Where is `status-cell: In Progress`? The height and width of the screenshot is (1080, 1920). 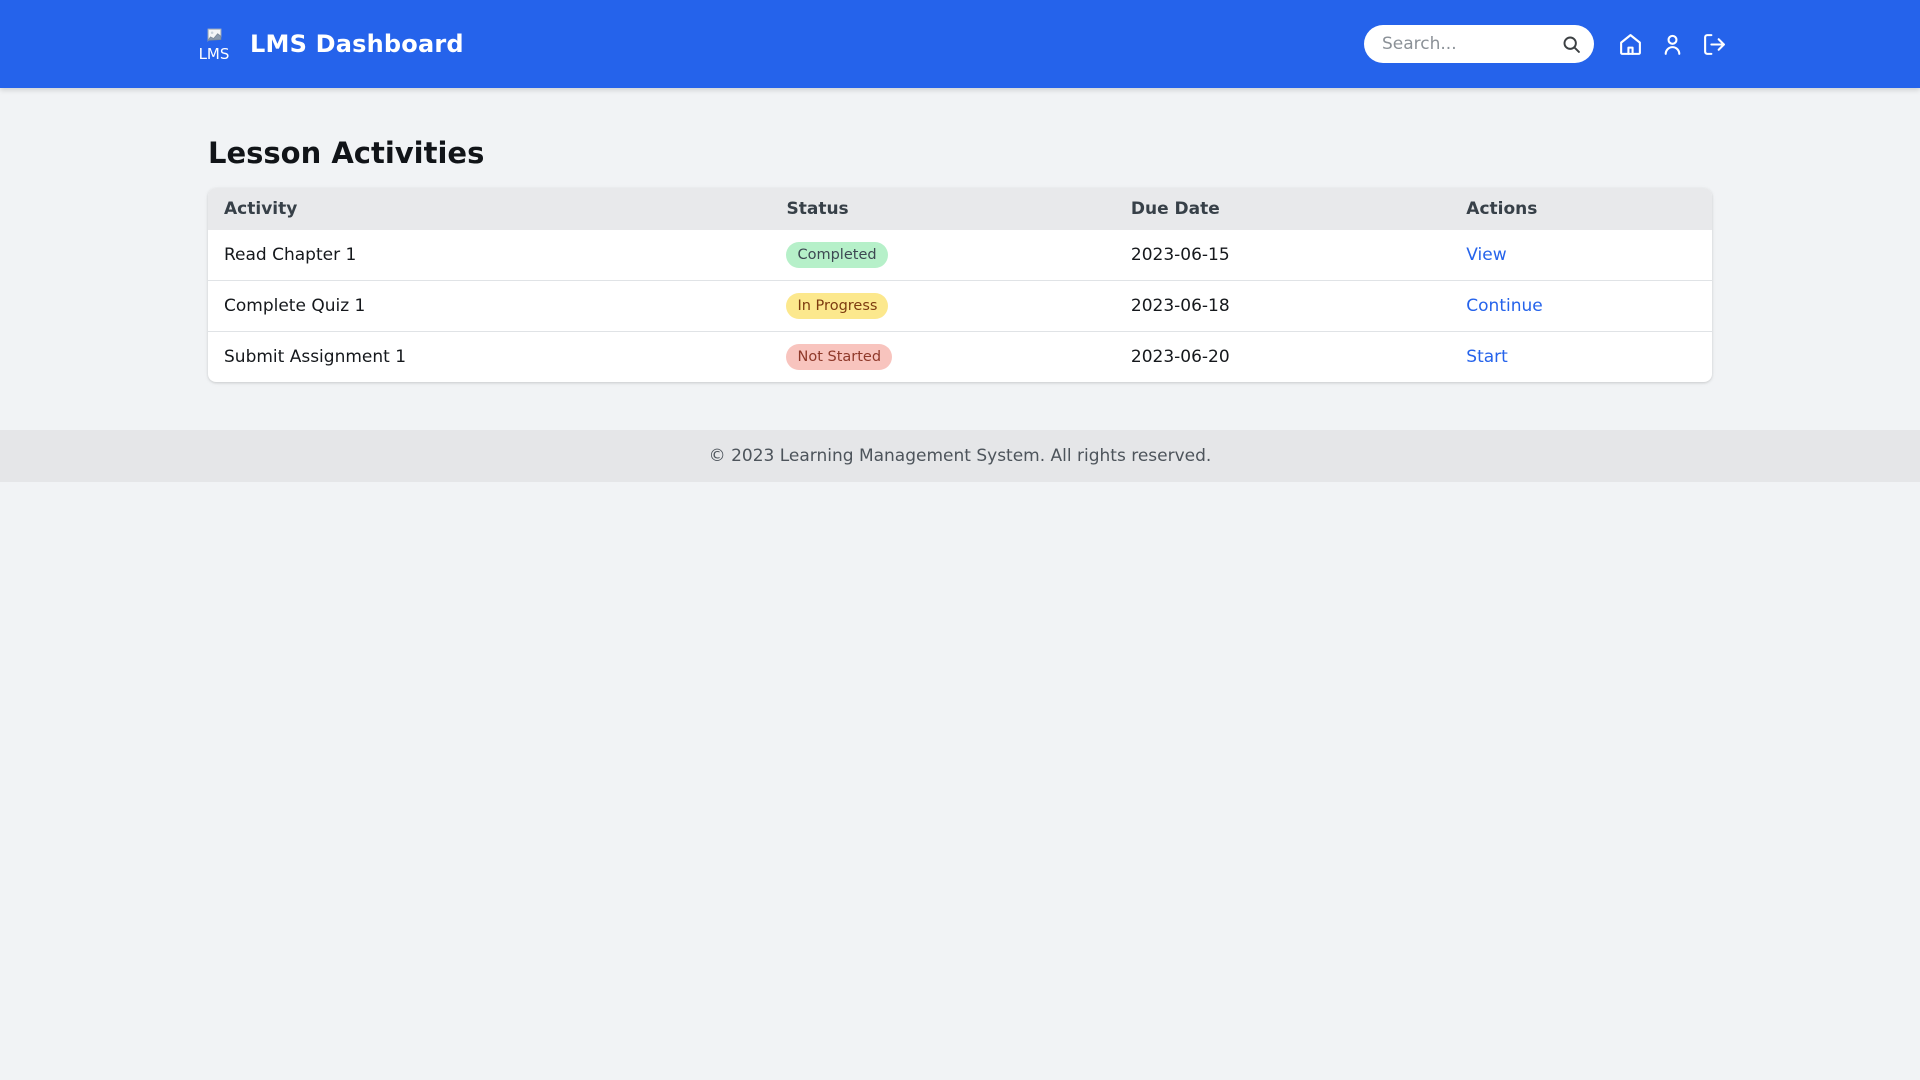 status-cell: In Progress is located at coordinates (942, 306).